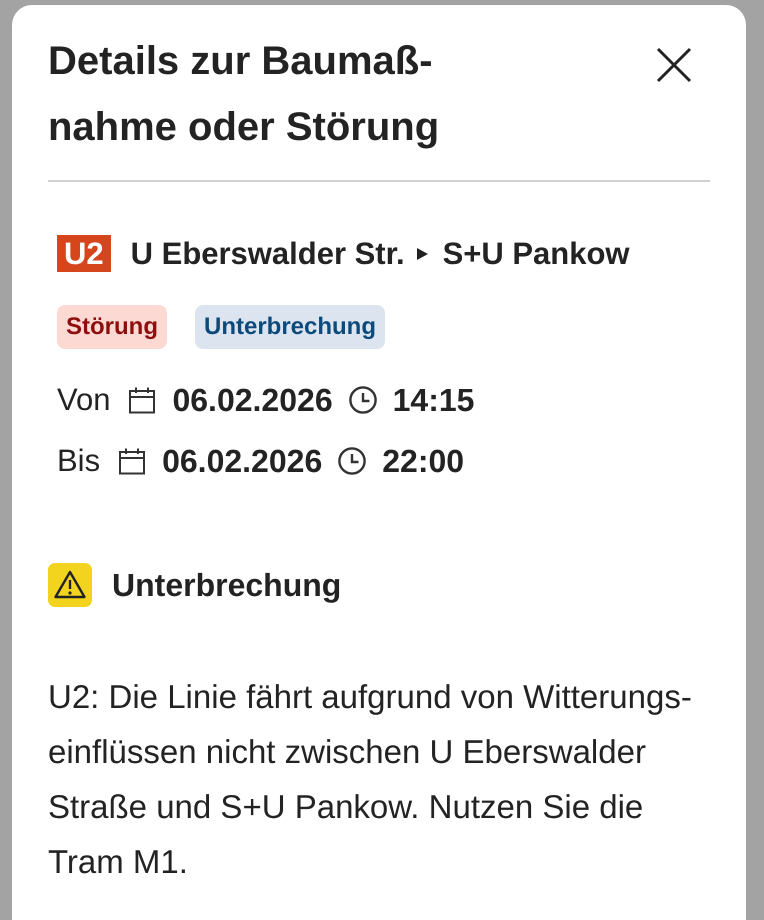  Describe the element at coordinates (422, 254) in the screenshot. I see `triangle-icon` at that location.